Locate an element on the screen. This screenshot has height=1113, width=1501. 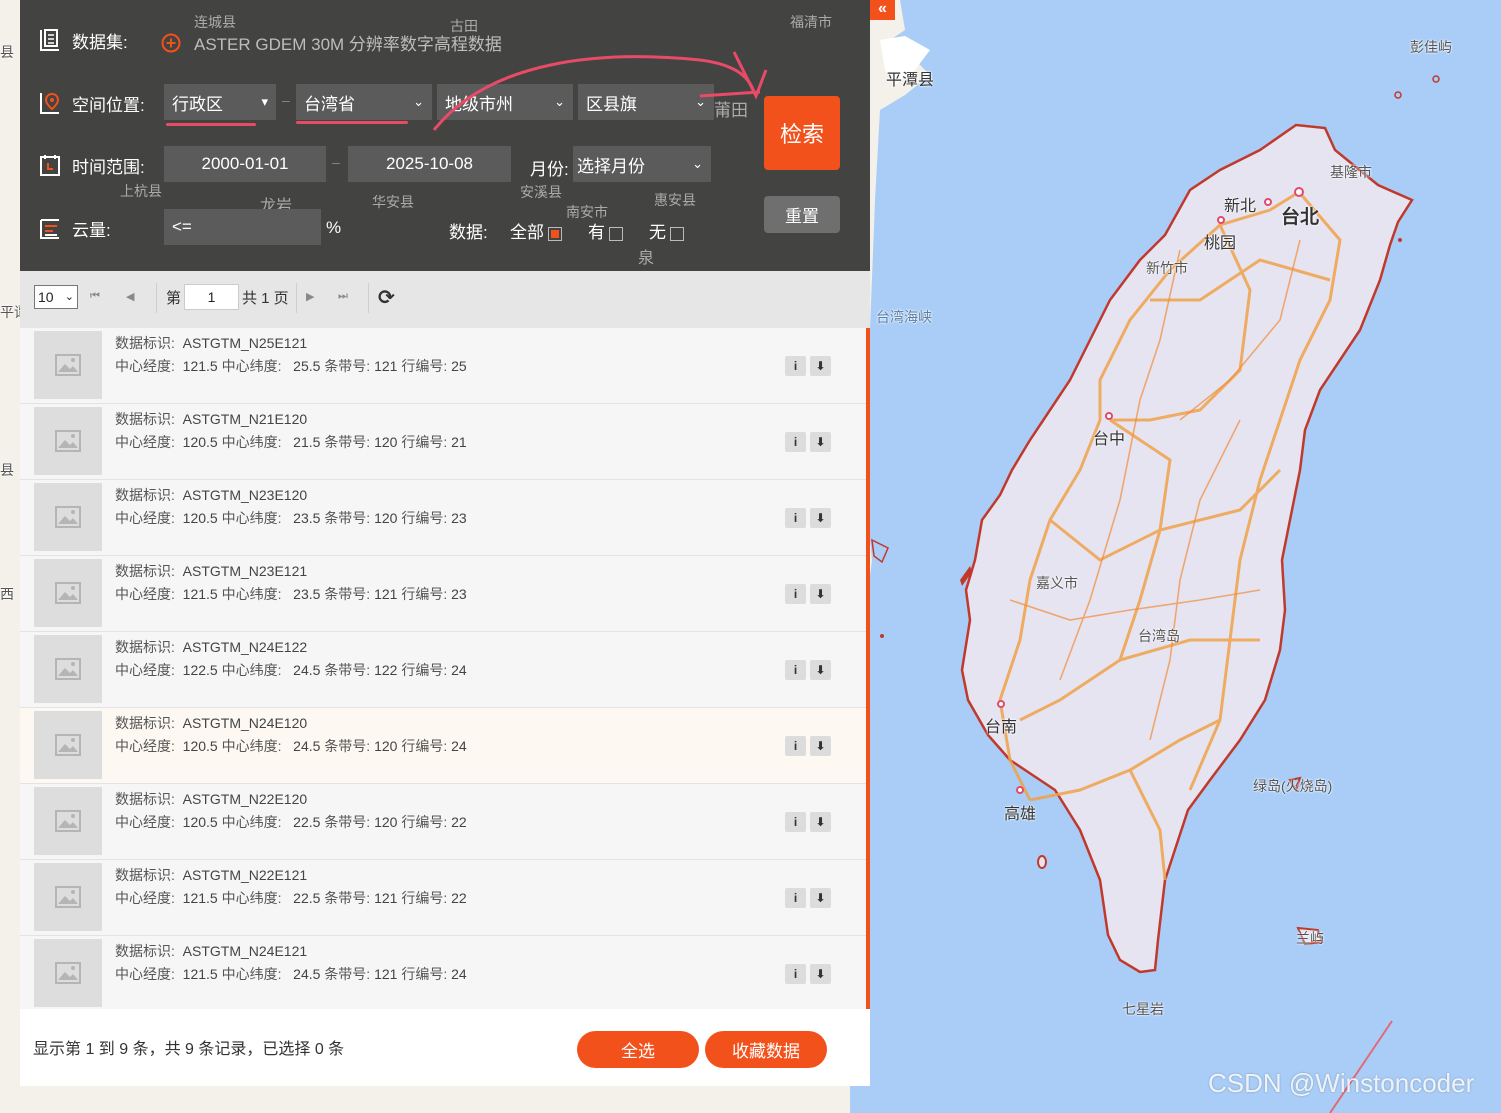
start-date-input: 2000-01-01 is located at coordinates (245, 164).